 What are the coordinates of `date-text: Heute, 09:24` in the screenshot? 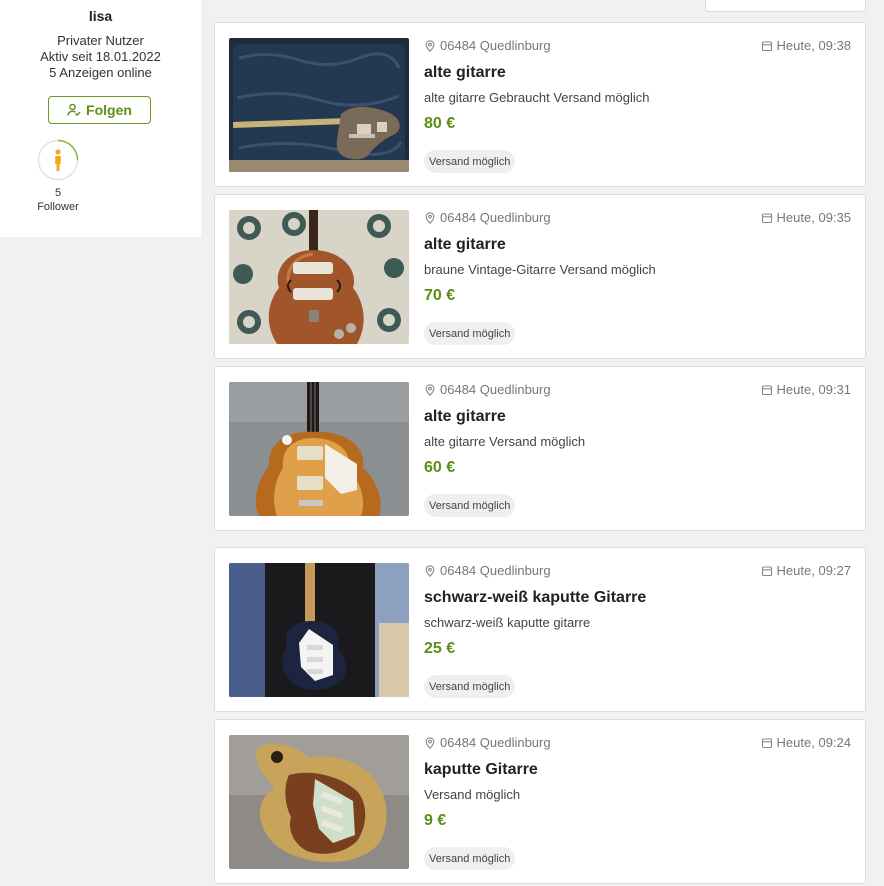 It's located at (813, 742).